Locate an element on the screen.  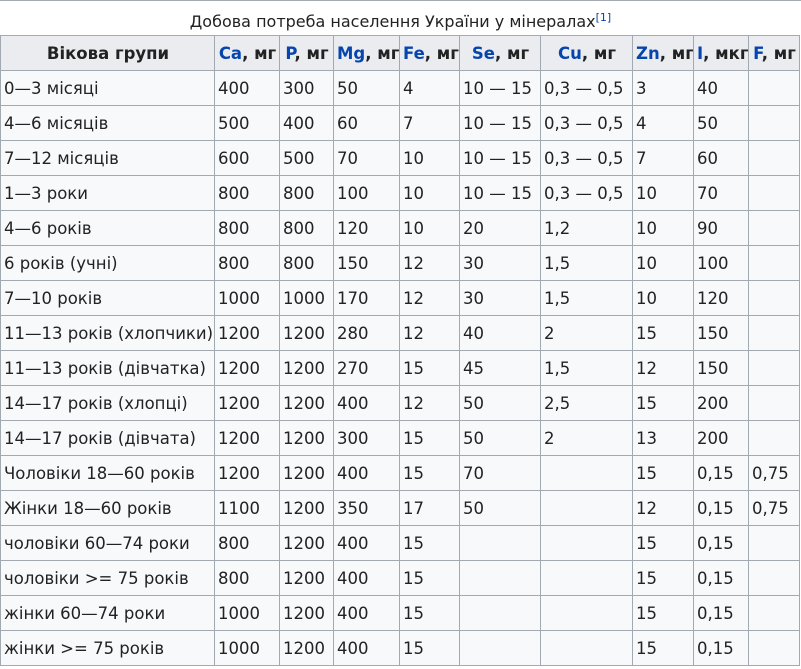
element-link: Zn is located at coordinates (648, 53).